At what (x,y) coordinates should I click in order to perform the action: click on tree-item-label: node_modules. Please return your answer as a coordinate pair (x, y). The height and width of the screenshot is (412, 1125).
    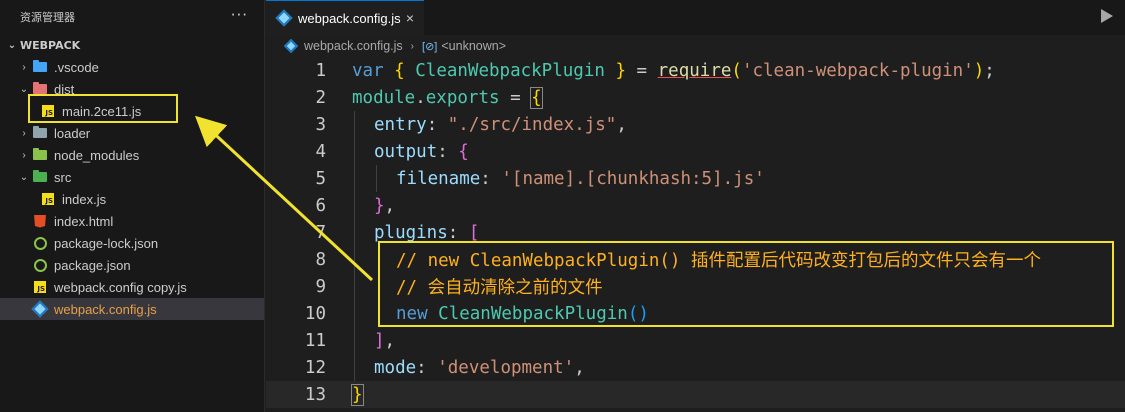
    Looking at the image, I should click on (97, 155).